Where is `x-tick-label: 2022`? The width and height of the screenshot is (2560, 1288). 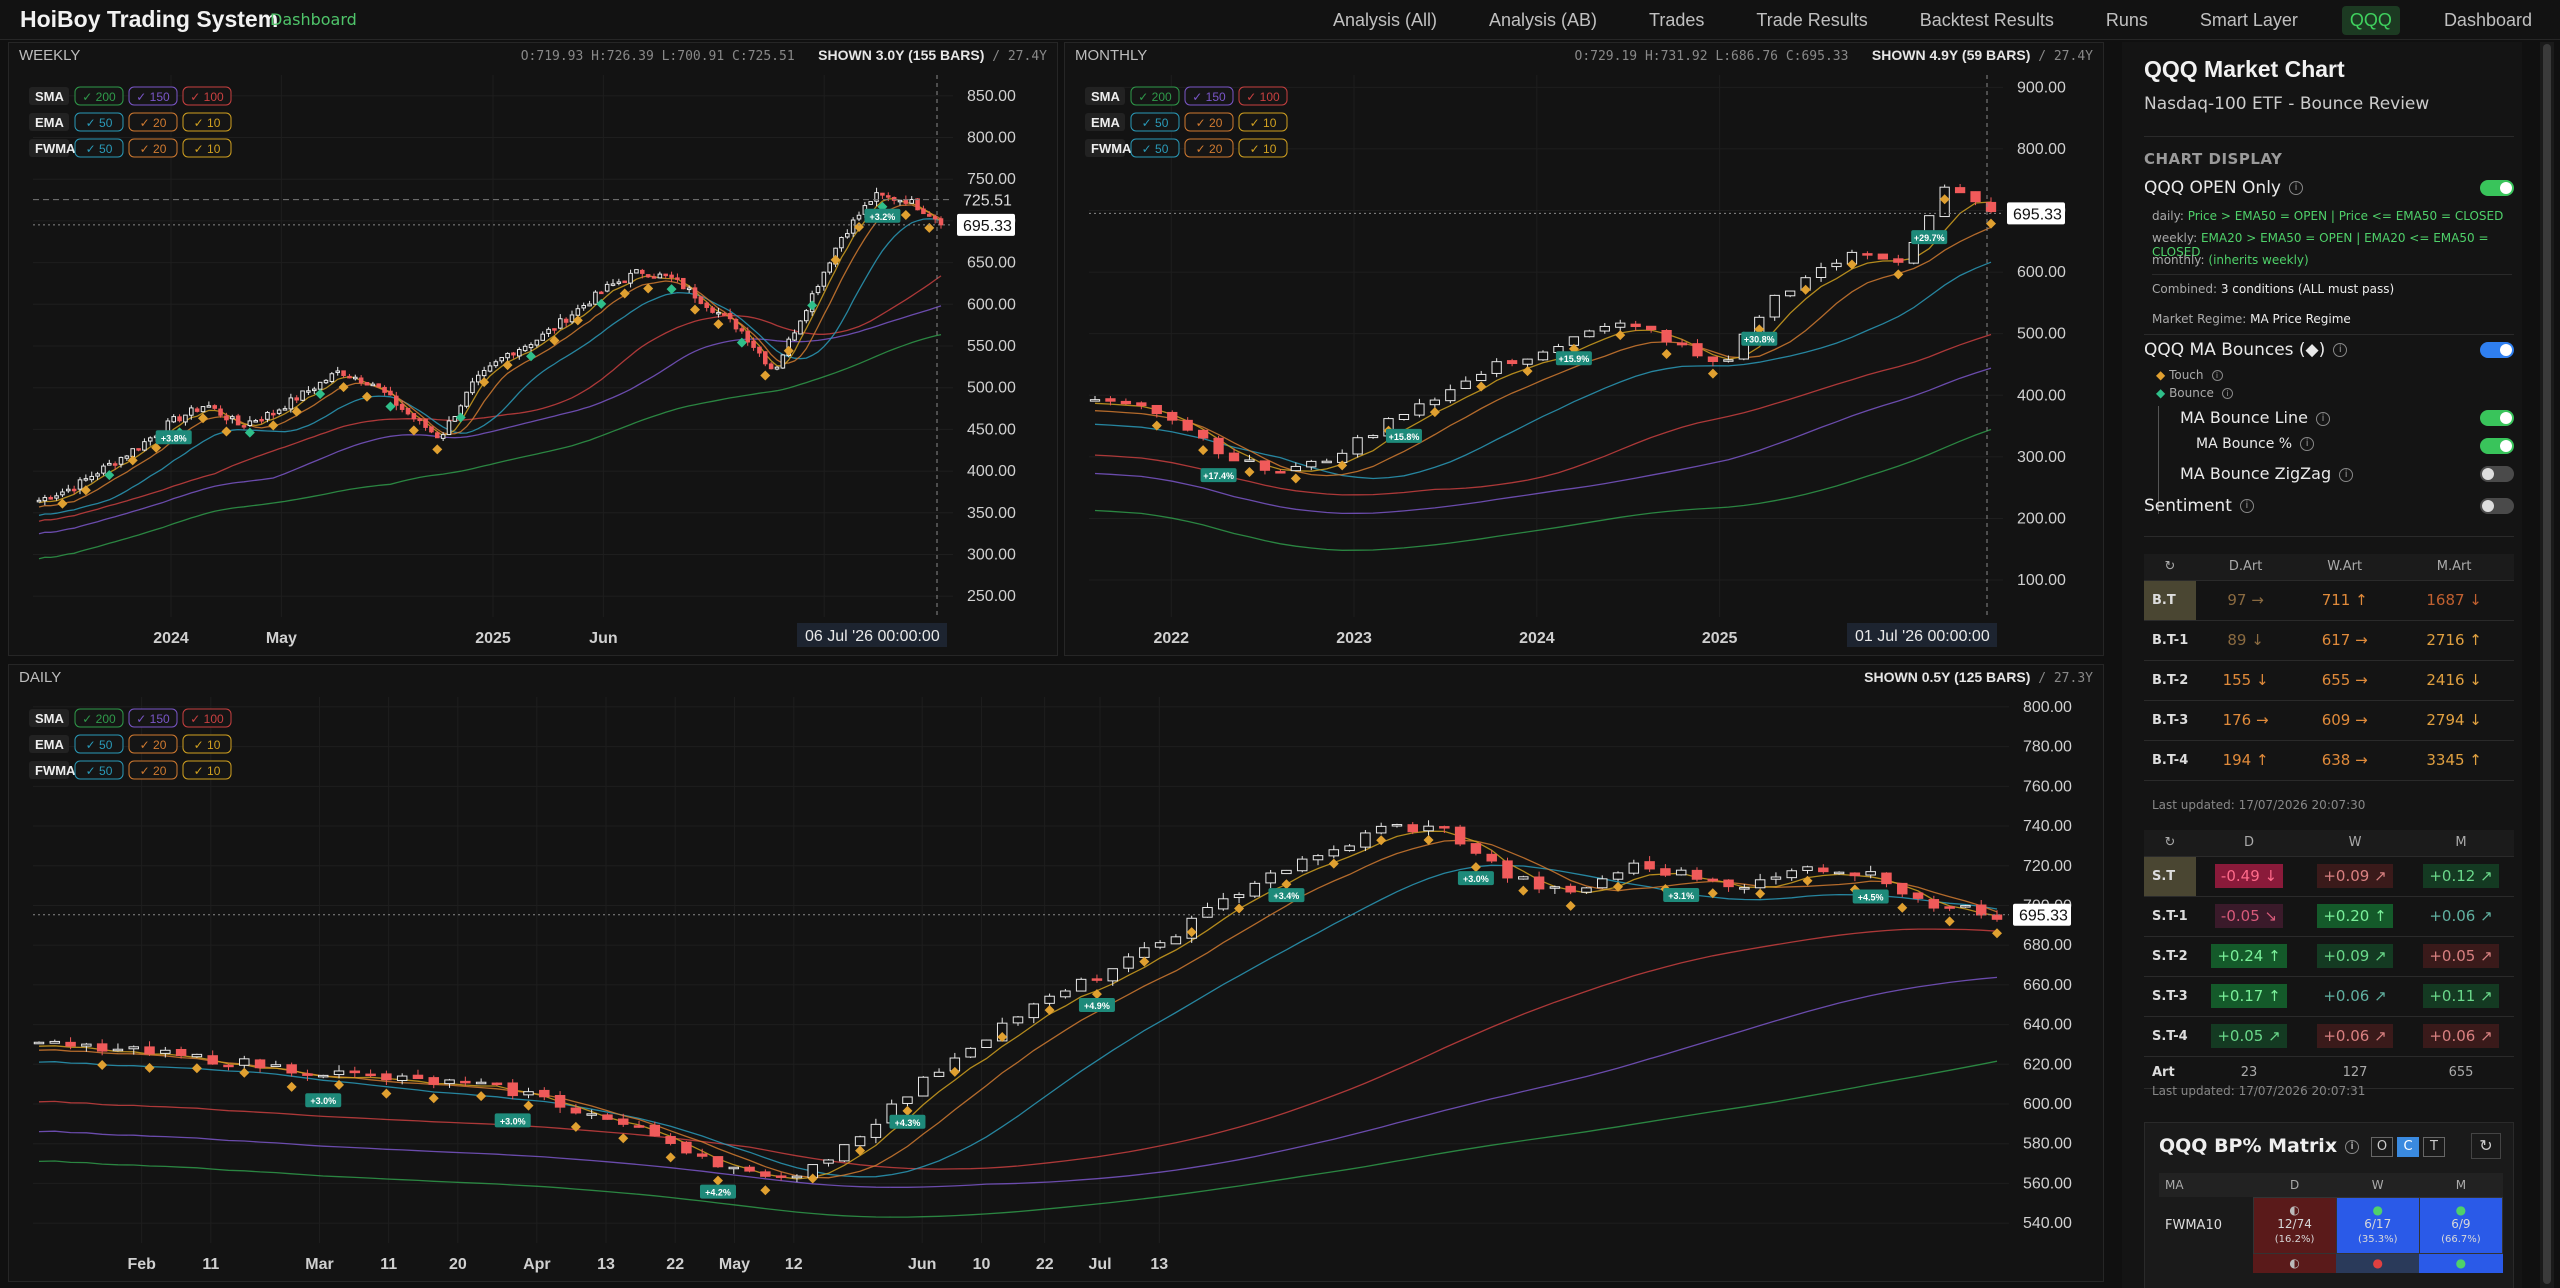 x-tick-label: 2022 is located at coordinates (1171, 638).